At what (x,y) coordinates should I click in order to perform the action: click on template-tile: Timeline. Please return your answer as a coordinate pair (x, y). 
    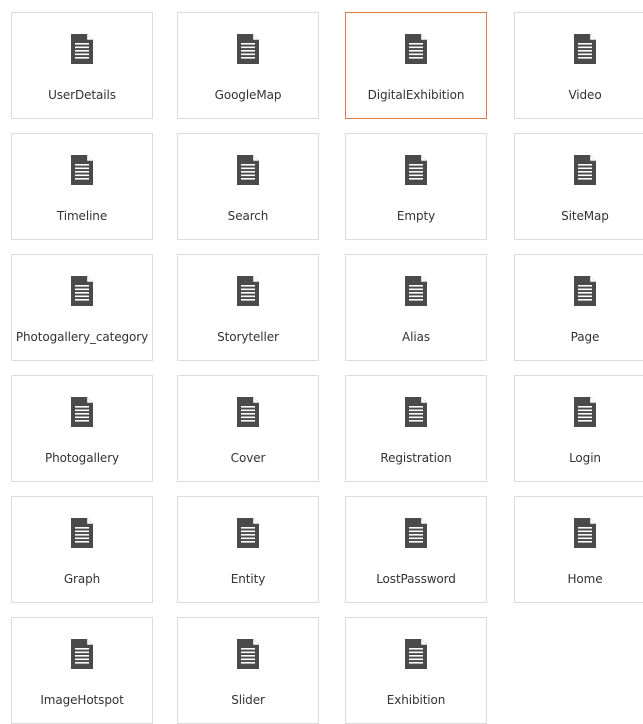
    Looking at the image, I should click on (82, 186).